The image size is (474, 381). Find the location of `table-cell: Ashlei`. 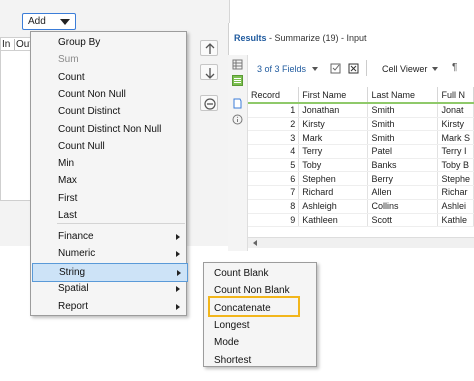

table-cell: Ashlei is located at coordinates (455, 206).